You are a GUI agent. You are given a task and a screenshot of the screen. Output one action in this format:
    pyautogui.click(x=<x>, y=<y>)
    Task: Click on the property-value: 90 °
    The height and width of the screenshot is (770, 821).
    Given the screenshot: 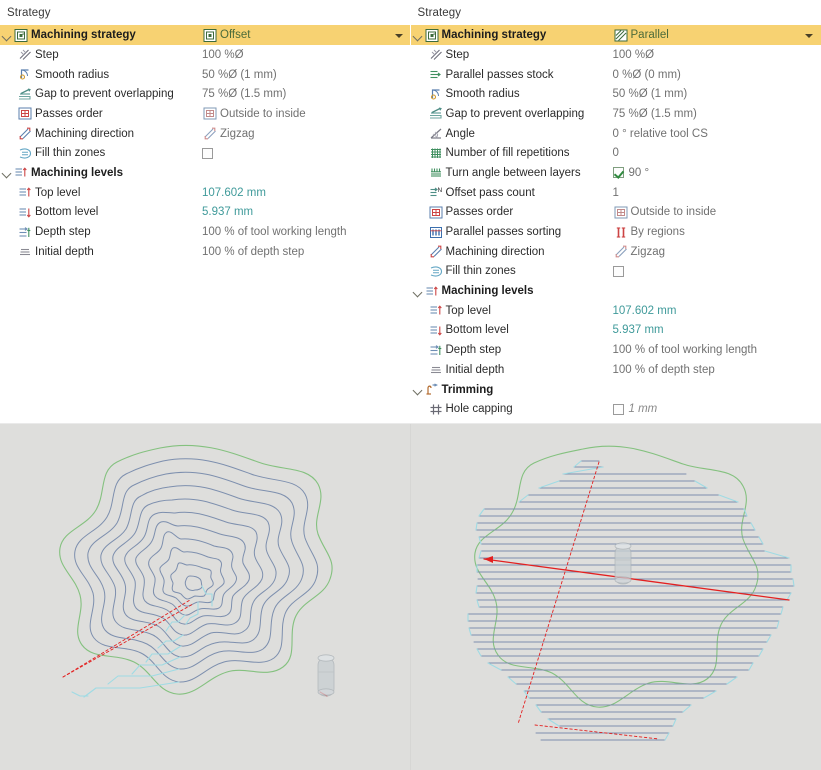 What is the action you would take?
    pyautogui.click(x=639, y=172)
    